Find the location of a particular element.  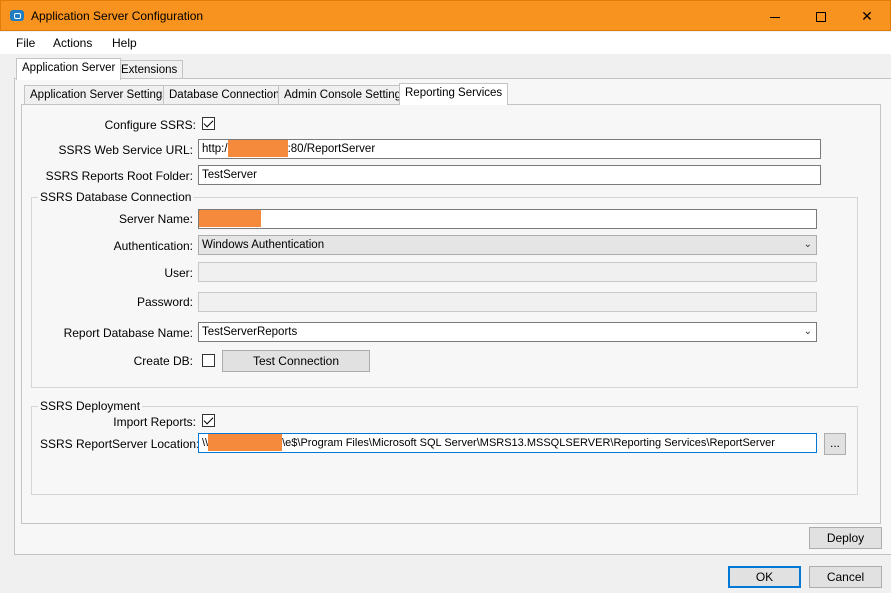

close-icon: ✕ is located at coordinates (867, 16).